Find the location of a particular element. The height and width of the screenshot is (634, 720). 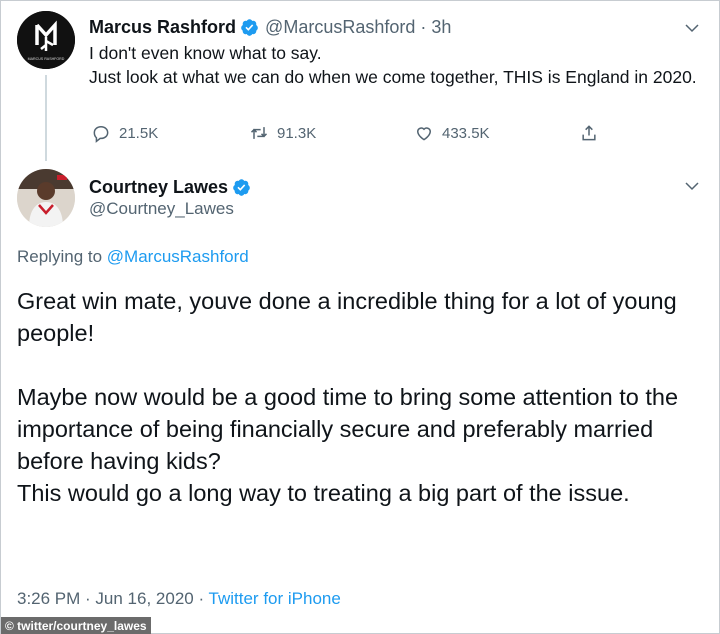

author-name: Courtney Lawes is located at coordinates (158, 187).